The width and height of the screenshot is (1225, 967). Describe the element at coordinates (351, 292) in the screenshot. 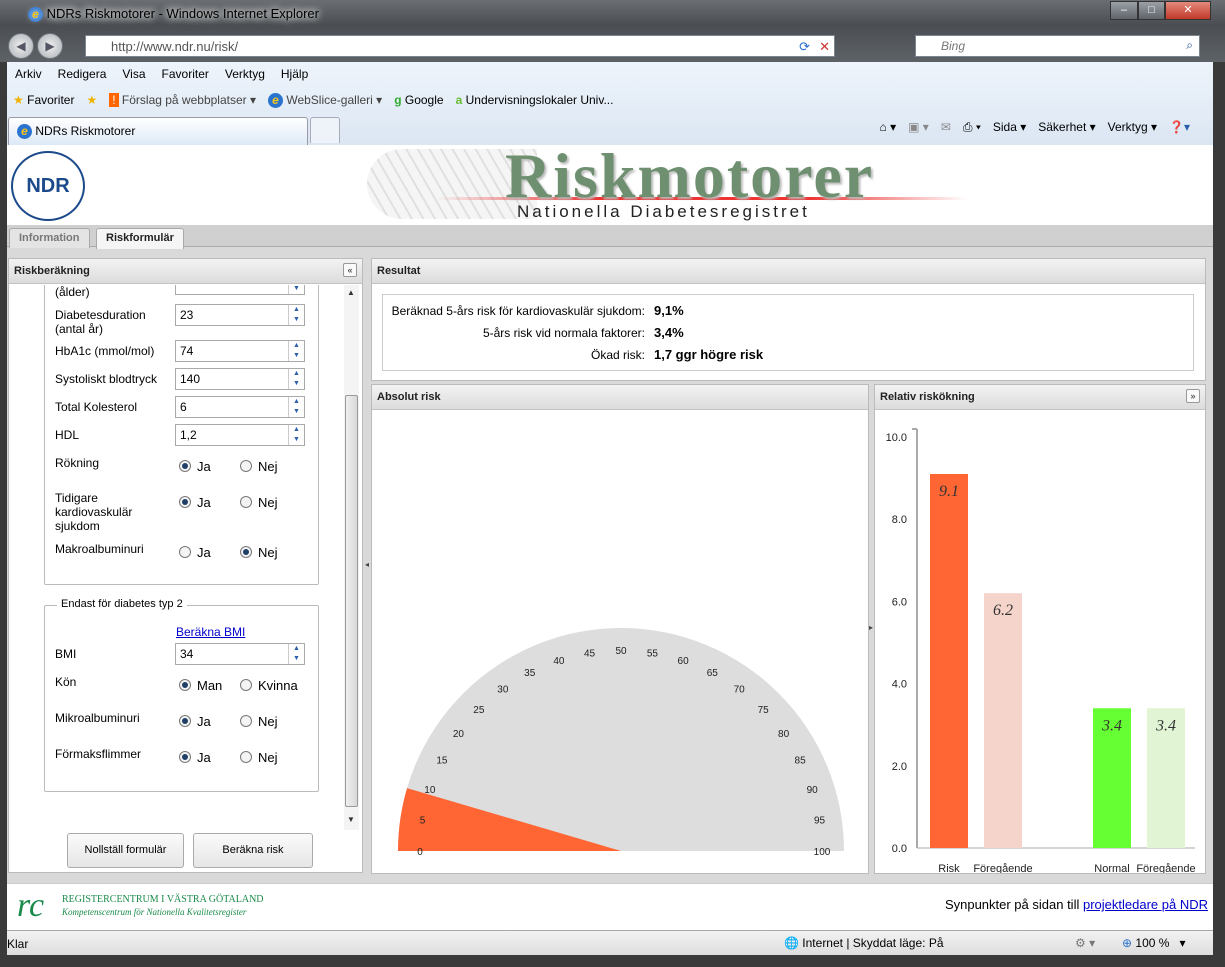

I see `scroll-up-icon: ▲` at that location.